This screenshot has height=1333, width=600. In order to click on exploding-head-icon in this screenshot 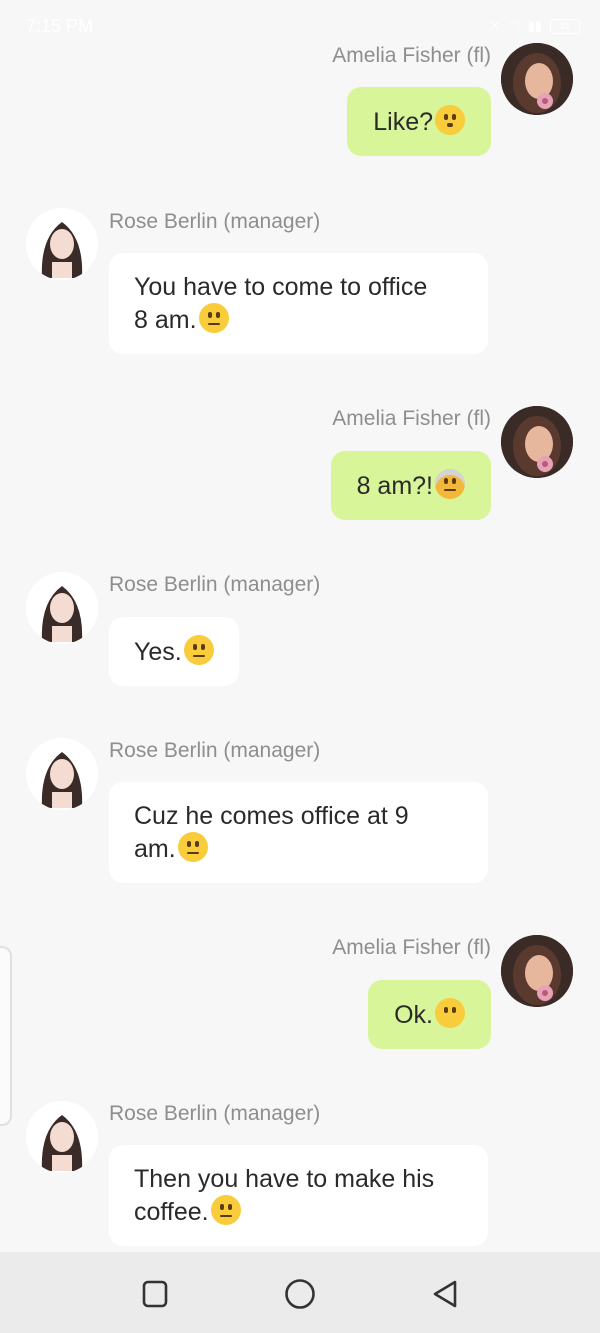, I will do `click(450, 484)`.